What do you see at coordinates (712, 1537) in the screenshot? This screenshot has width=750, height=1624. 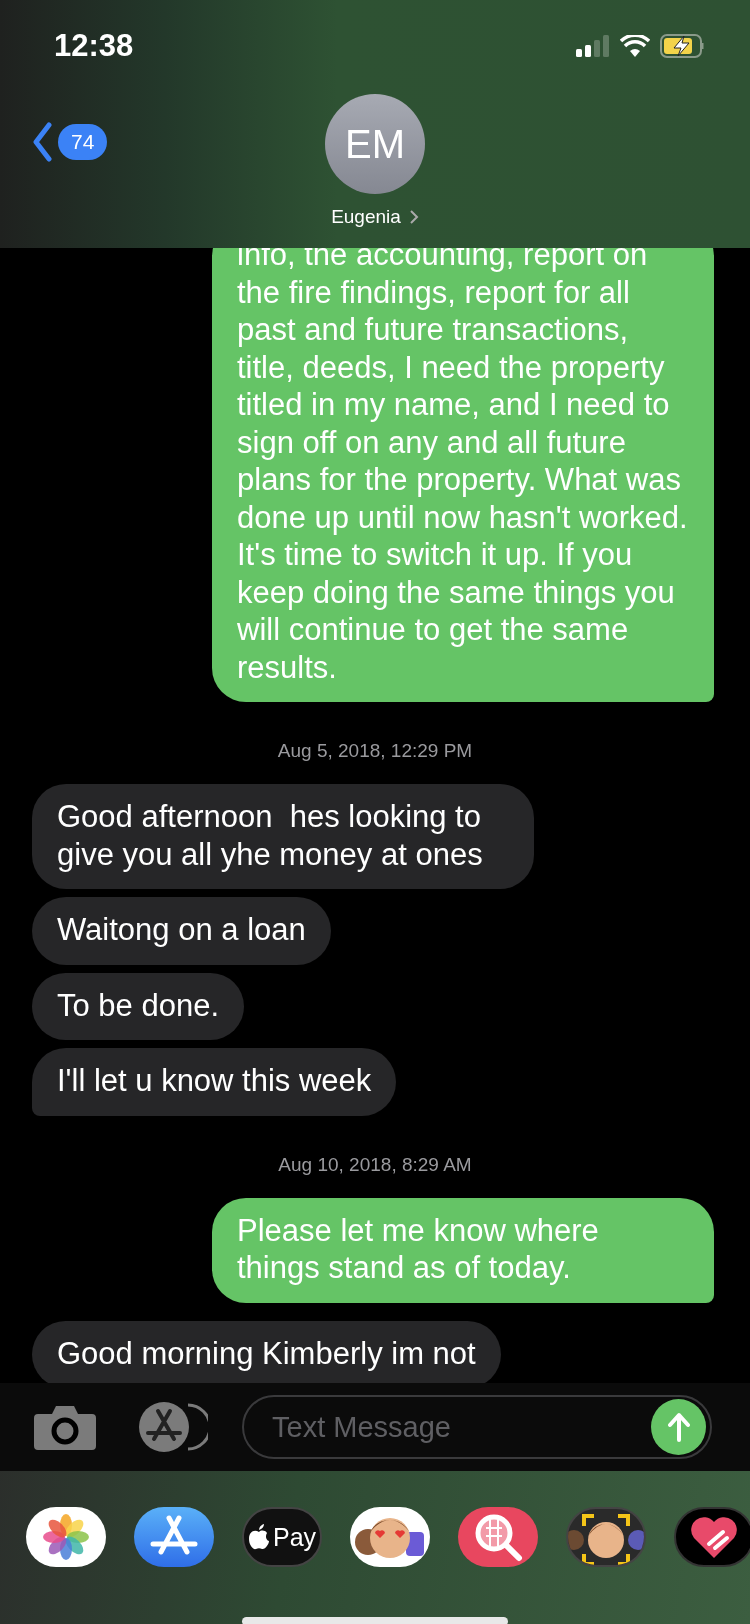 I see `heart-app-icon` at bounding box center [712, 1537].